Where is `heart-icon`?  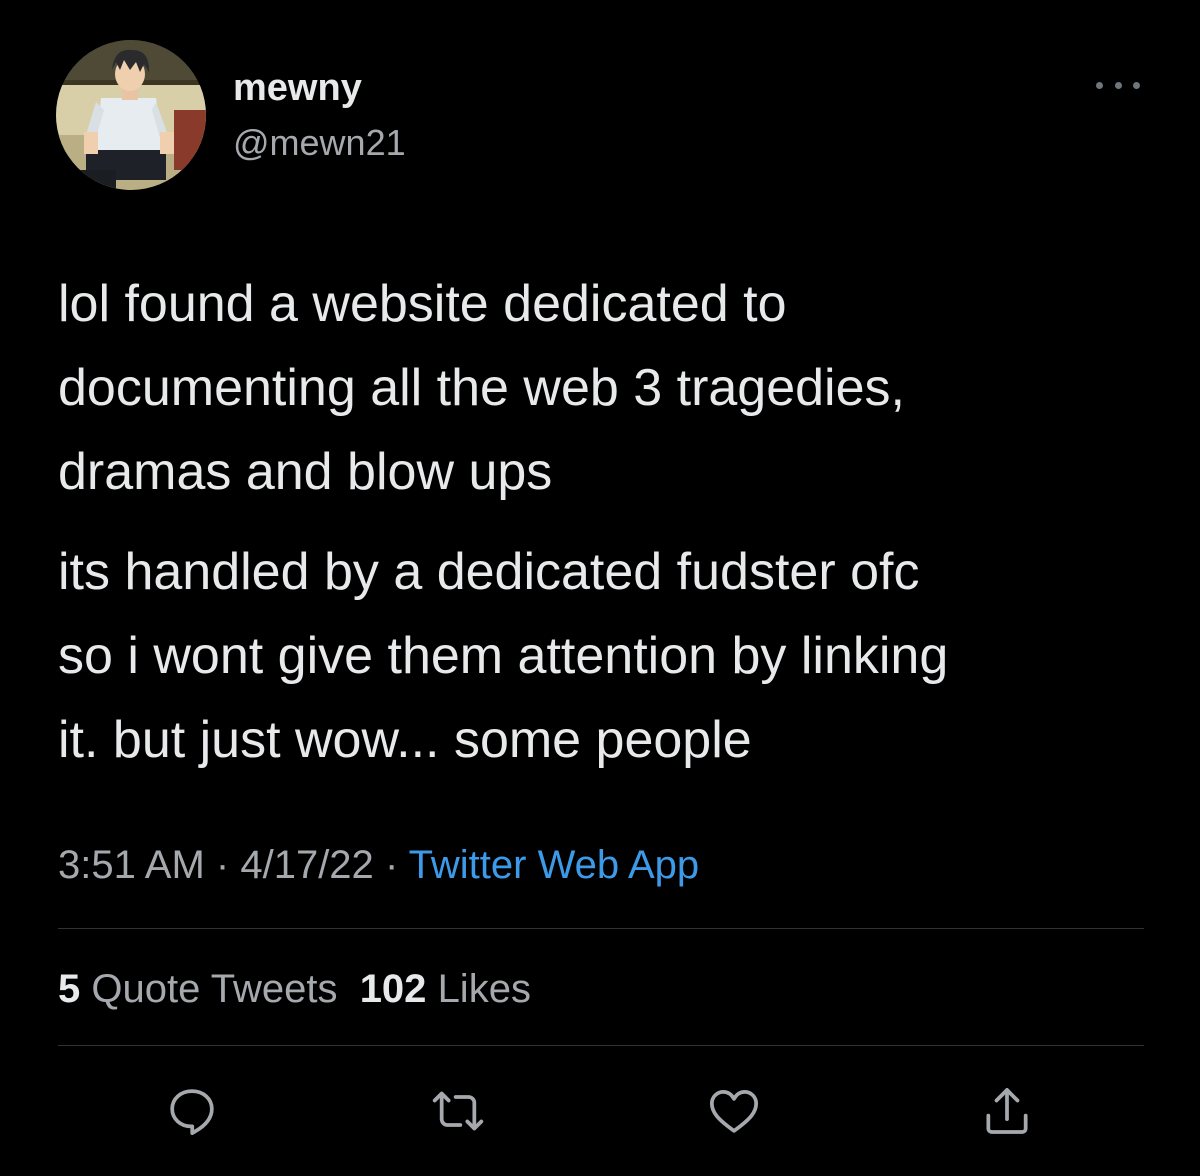
heart-icon is located at coordinates (734, 1111).